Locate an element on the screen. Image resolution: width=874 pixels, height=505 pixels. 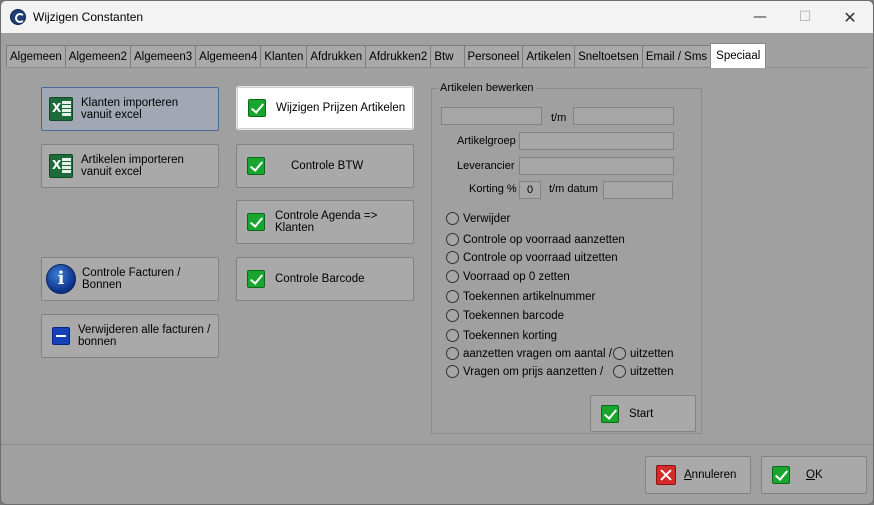
tab-afdrukken: Afdrukken is located at coordinates (336, 56).